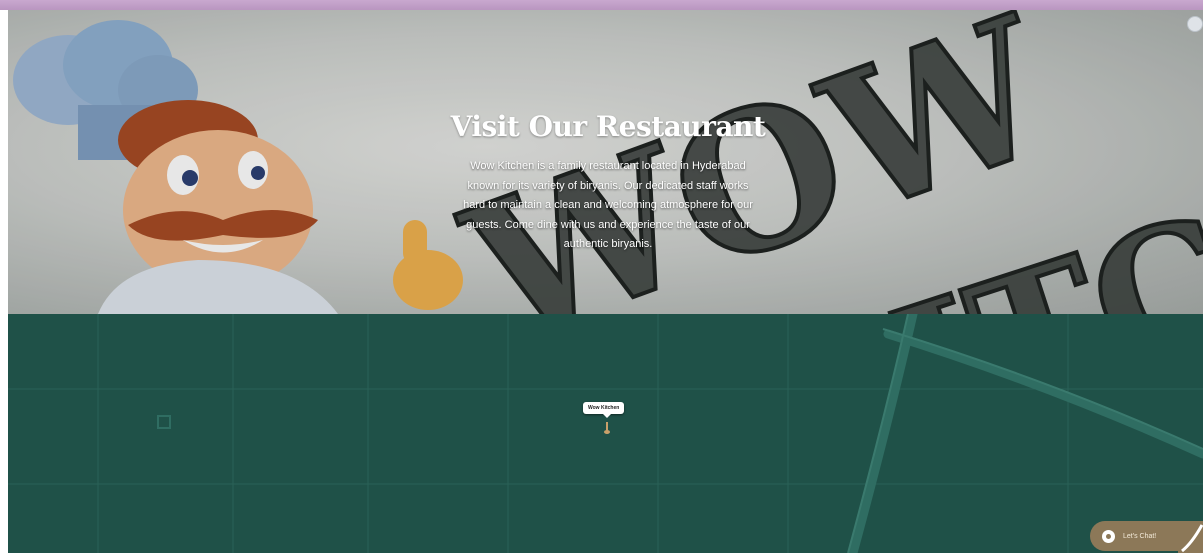 This screenshot has width=1203, height=553. I want to click on chat-bubble-icon, so click(1108, 536).